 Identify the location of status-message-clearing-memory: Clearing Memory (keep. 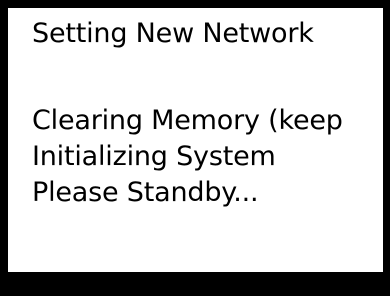
(187, 120).